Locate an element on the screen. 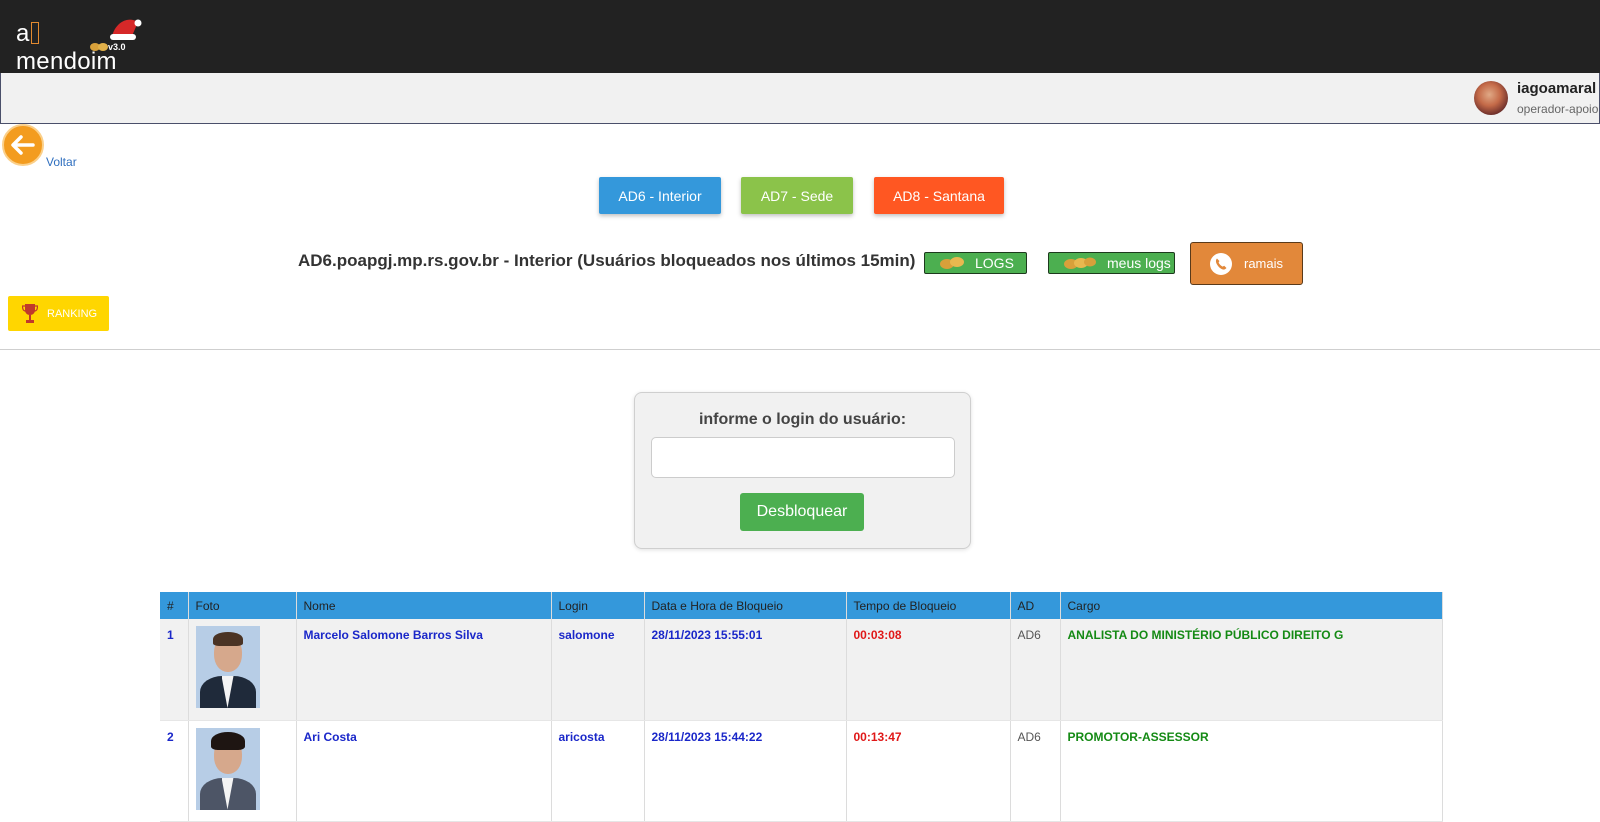 The height and width of the screenshot is (822, 1600). logo-cursor-mark is located at coordinates (34, 33).